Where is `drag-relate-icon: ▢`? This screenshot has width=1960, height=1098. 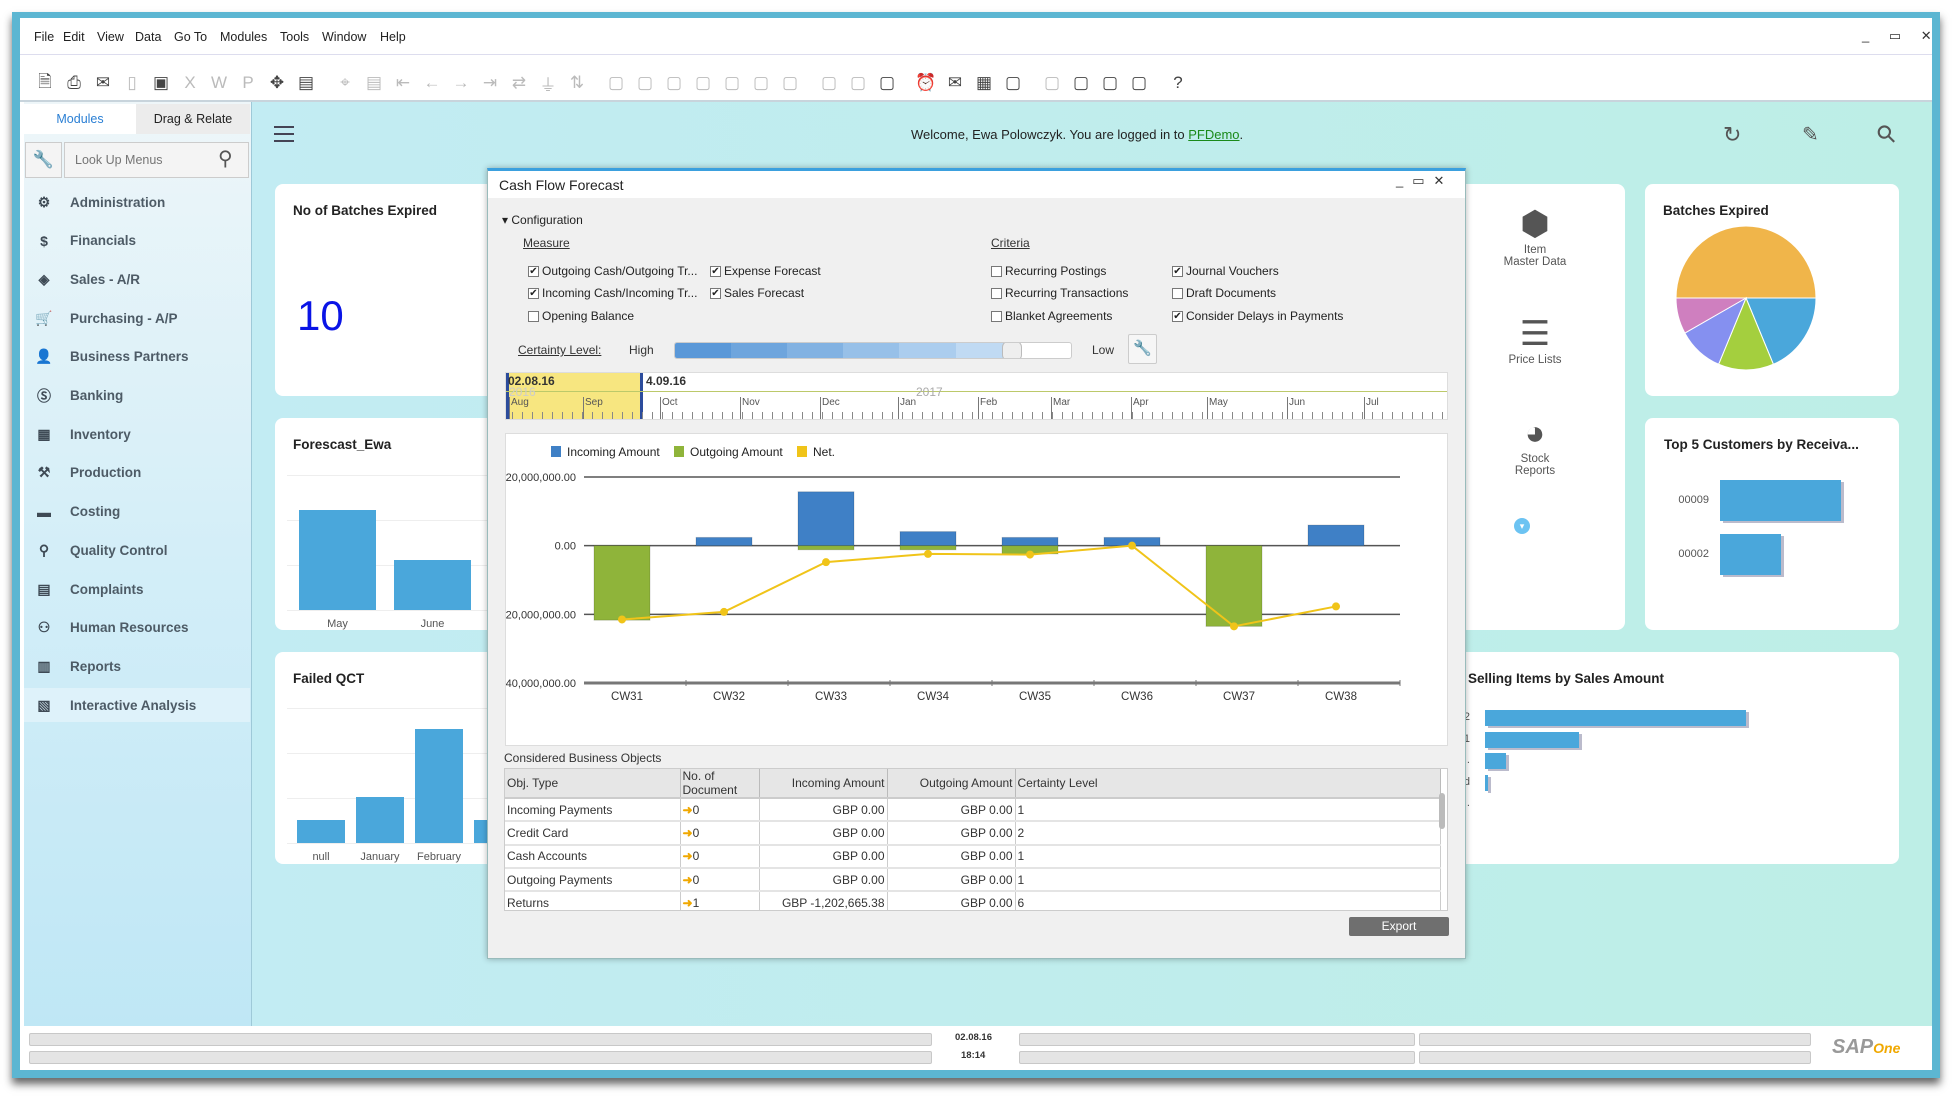 drag-relate-icon: ▢ is located at coordinates (1139, 83).